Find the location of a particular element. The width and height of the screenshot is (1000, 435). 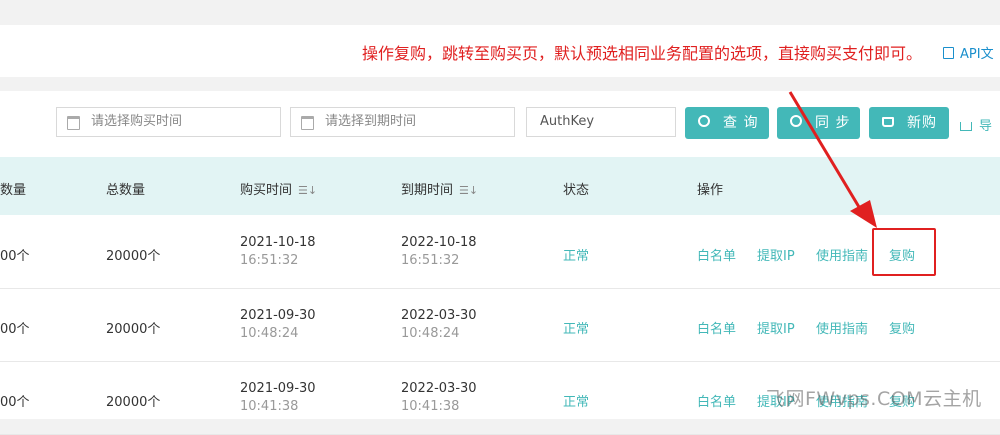

arrow-line is located at coordinates (826, 152).